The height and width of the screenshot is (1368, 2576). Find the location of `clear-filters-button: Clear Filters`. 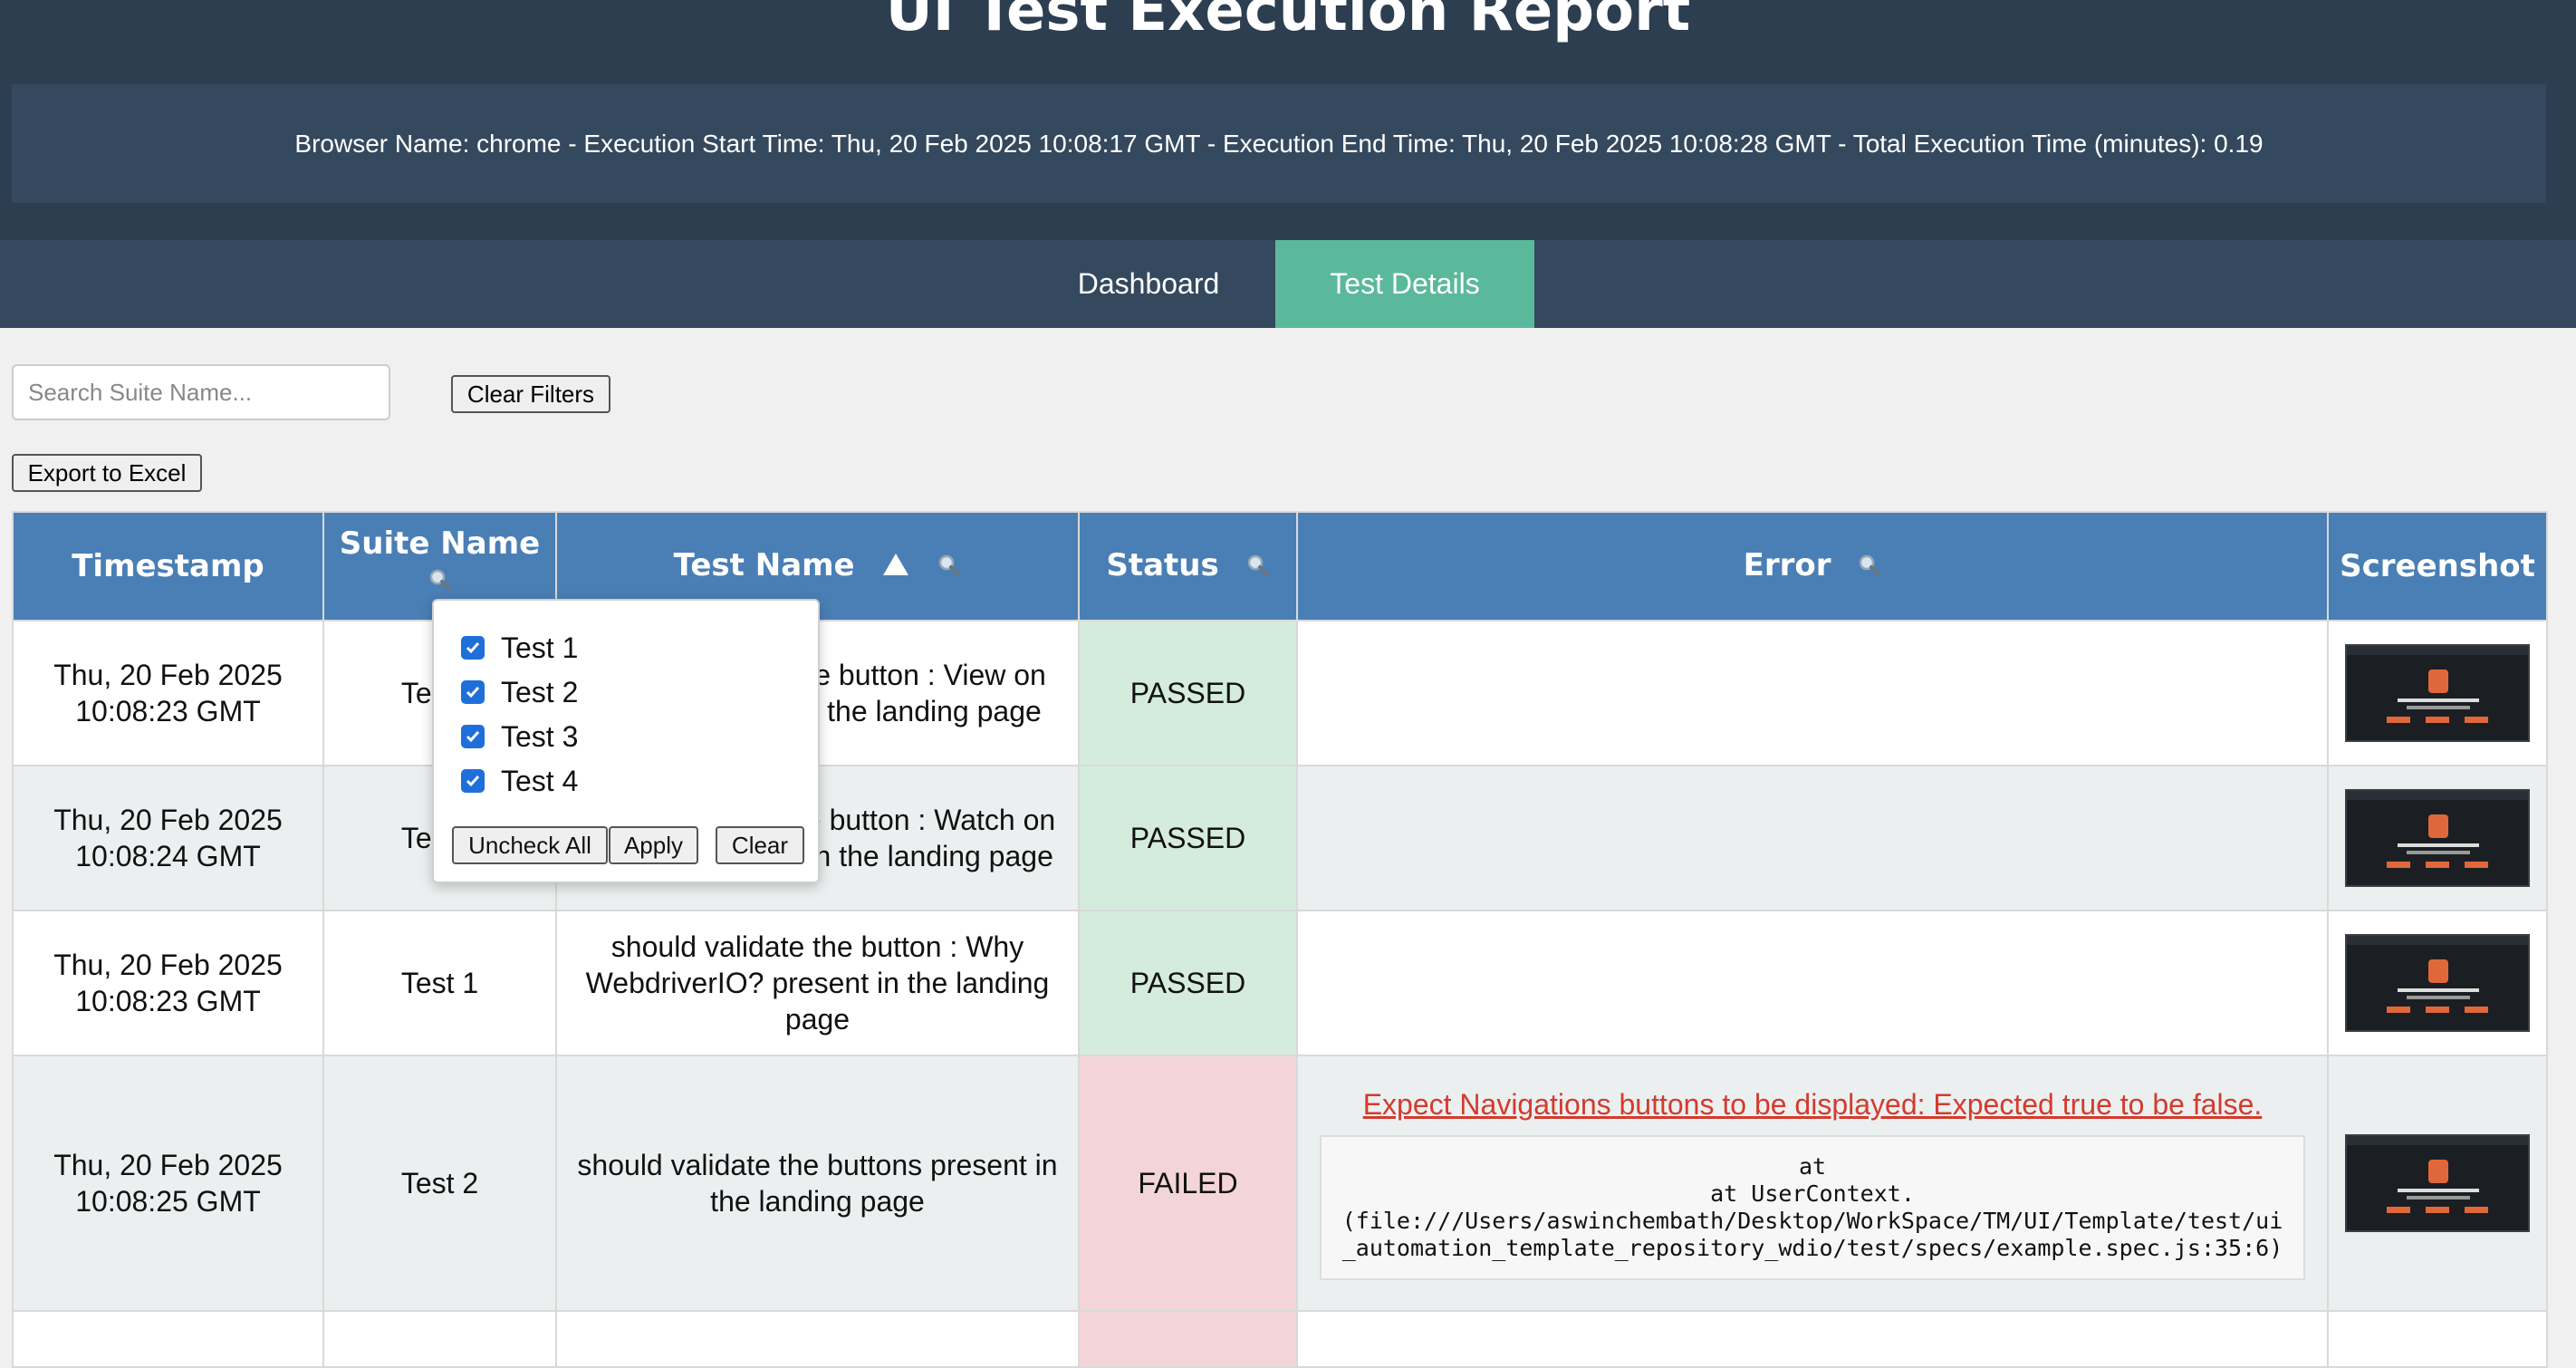

clear-filters-button: Clear Filters is located at coordinates (530, 394).